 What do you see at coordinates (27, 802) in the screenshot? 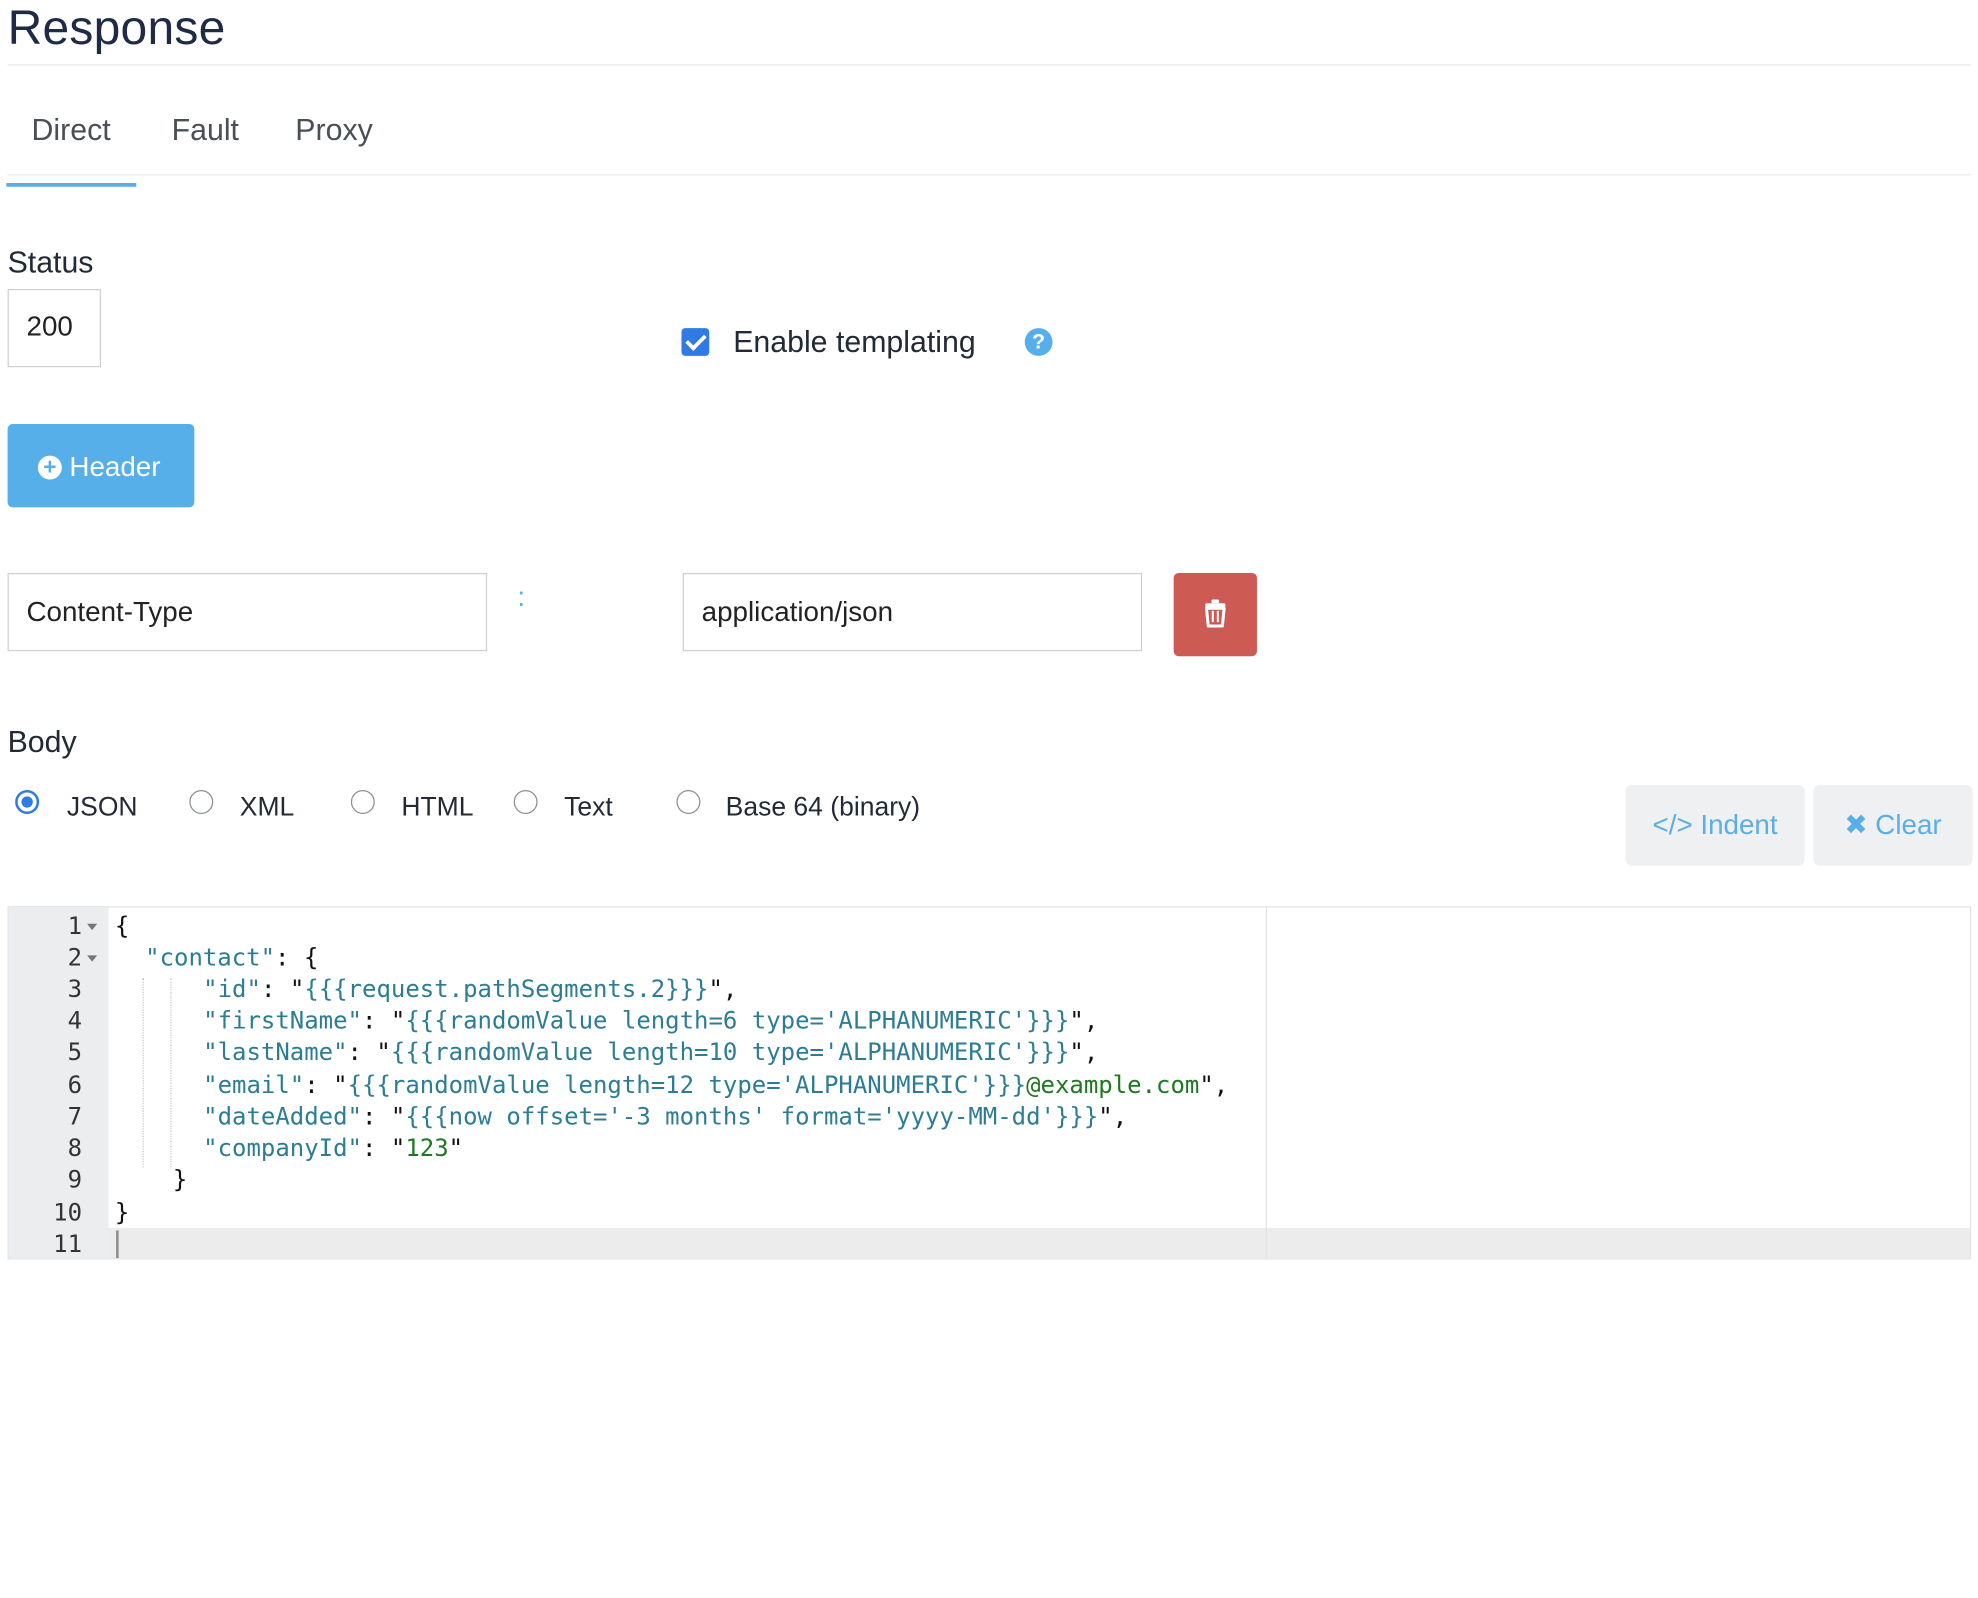
I see `radio-json-indicator` at bounding box center [27, 802].